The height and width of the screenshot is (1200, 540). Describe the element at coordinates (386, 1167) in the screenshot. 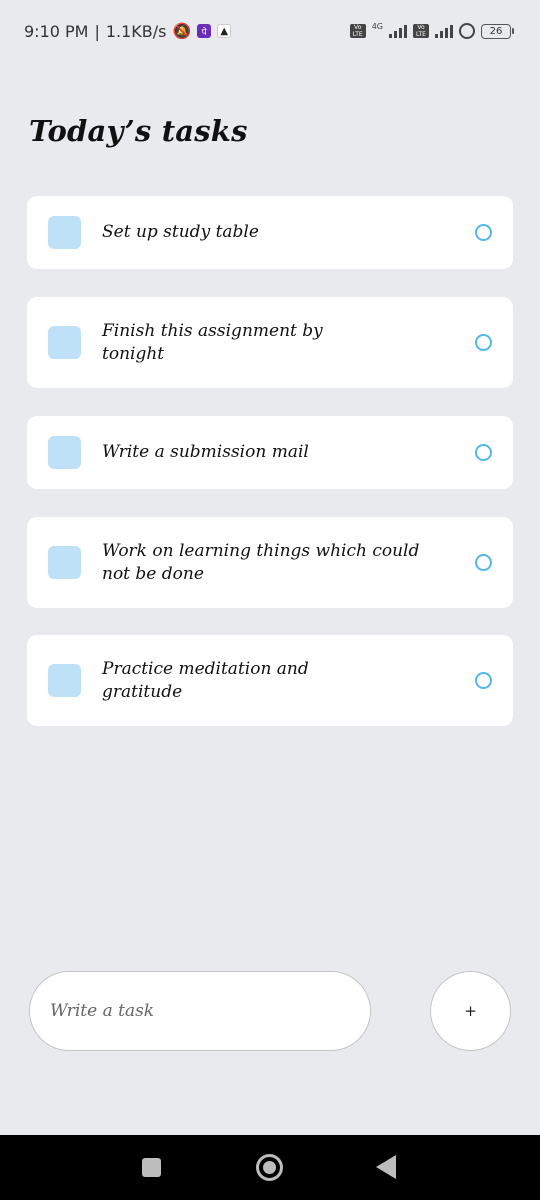

I see `back-icon` at that location.